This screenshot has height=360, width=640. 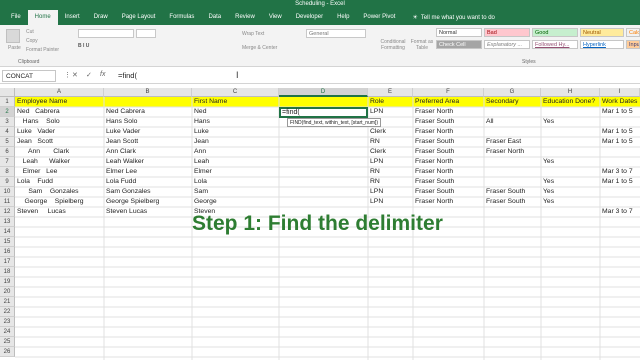 What do you see at coordinates (547, 202) in the screenshot?
I see `cell-h11: Yes` at bounding box center [547, 202].